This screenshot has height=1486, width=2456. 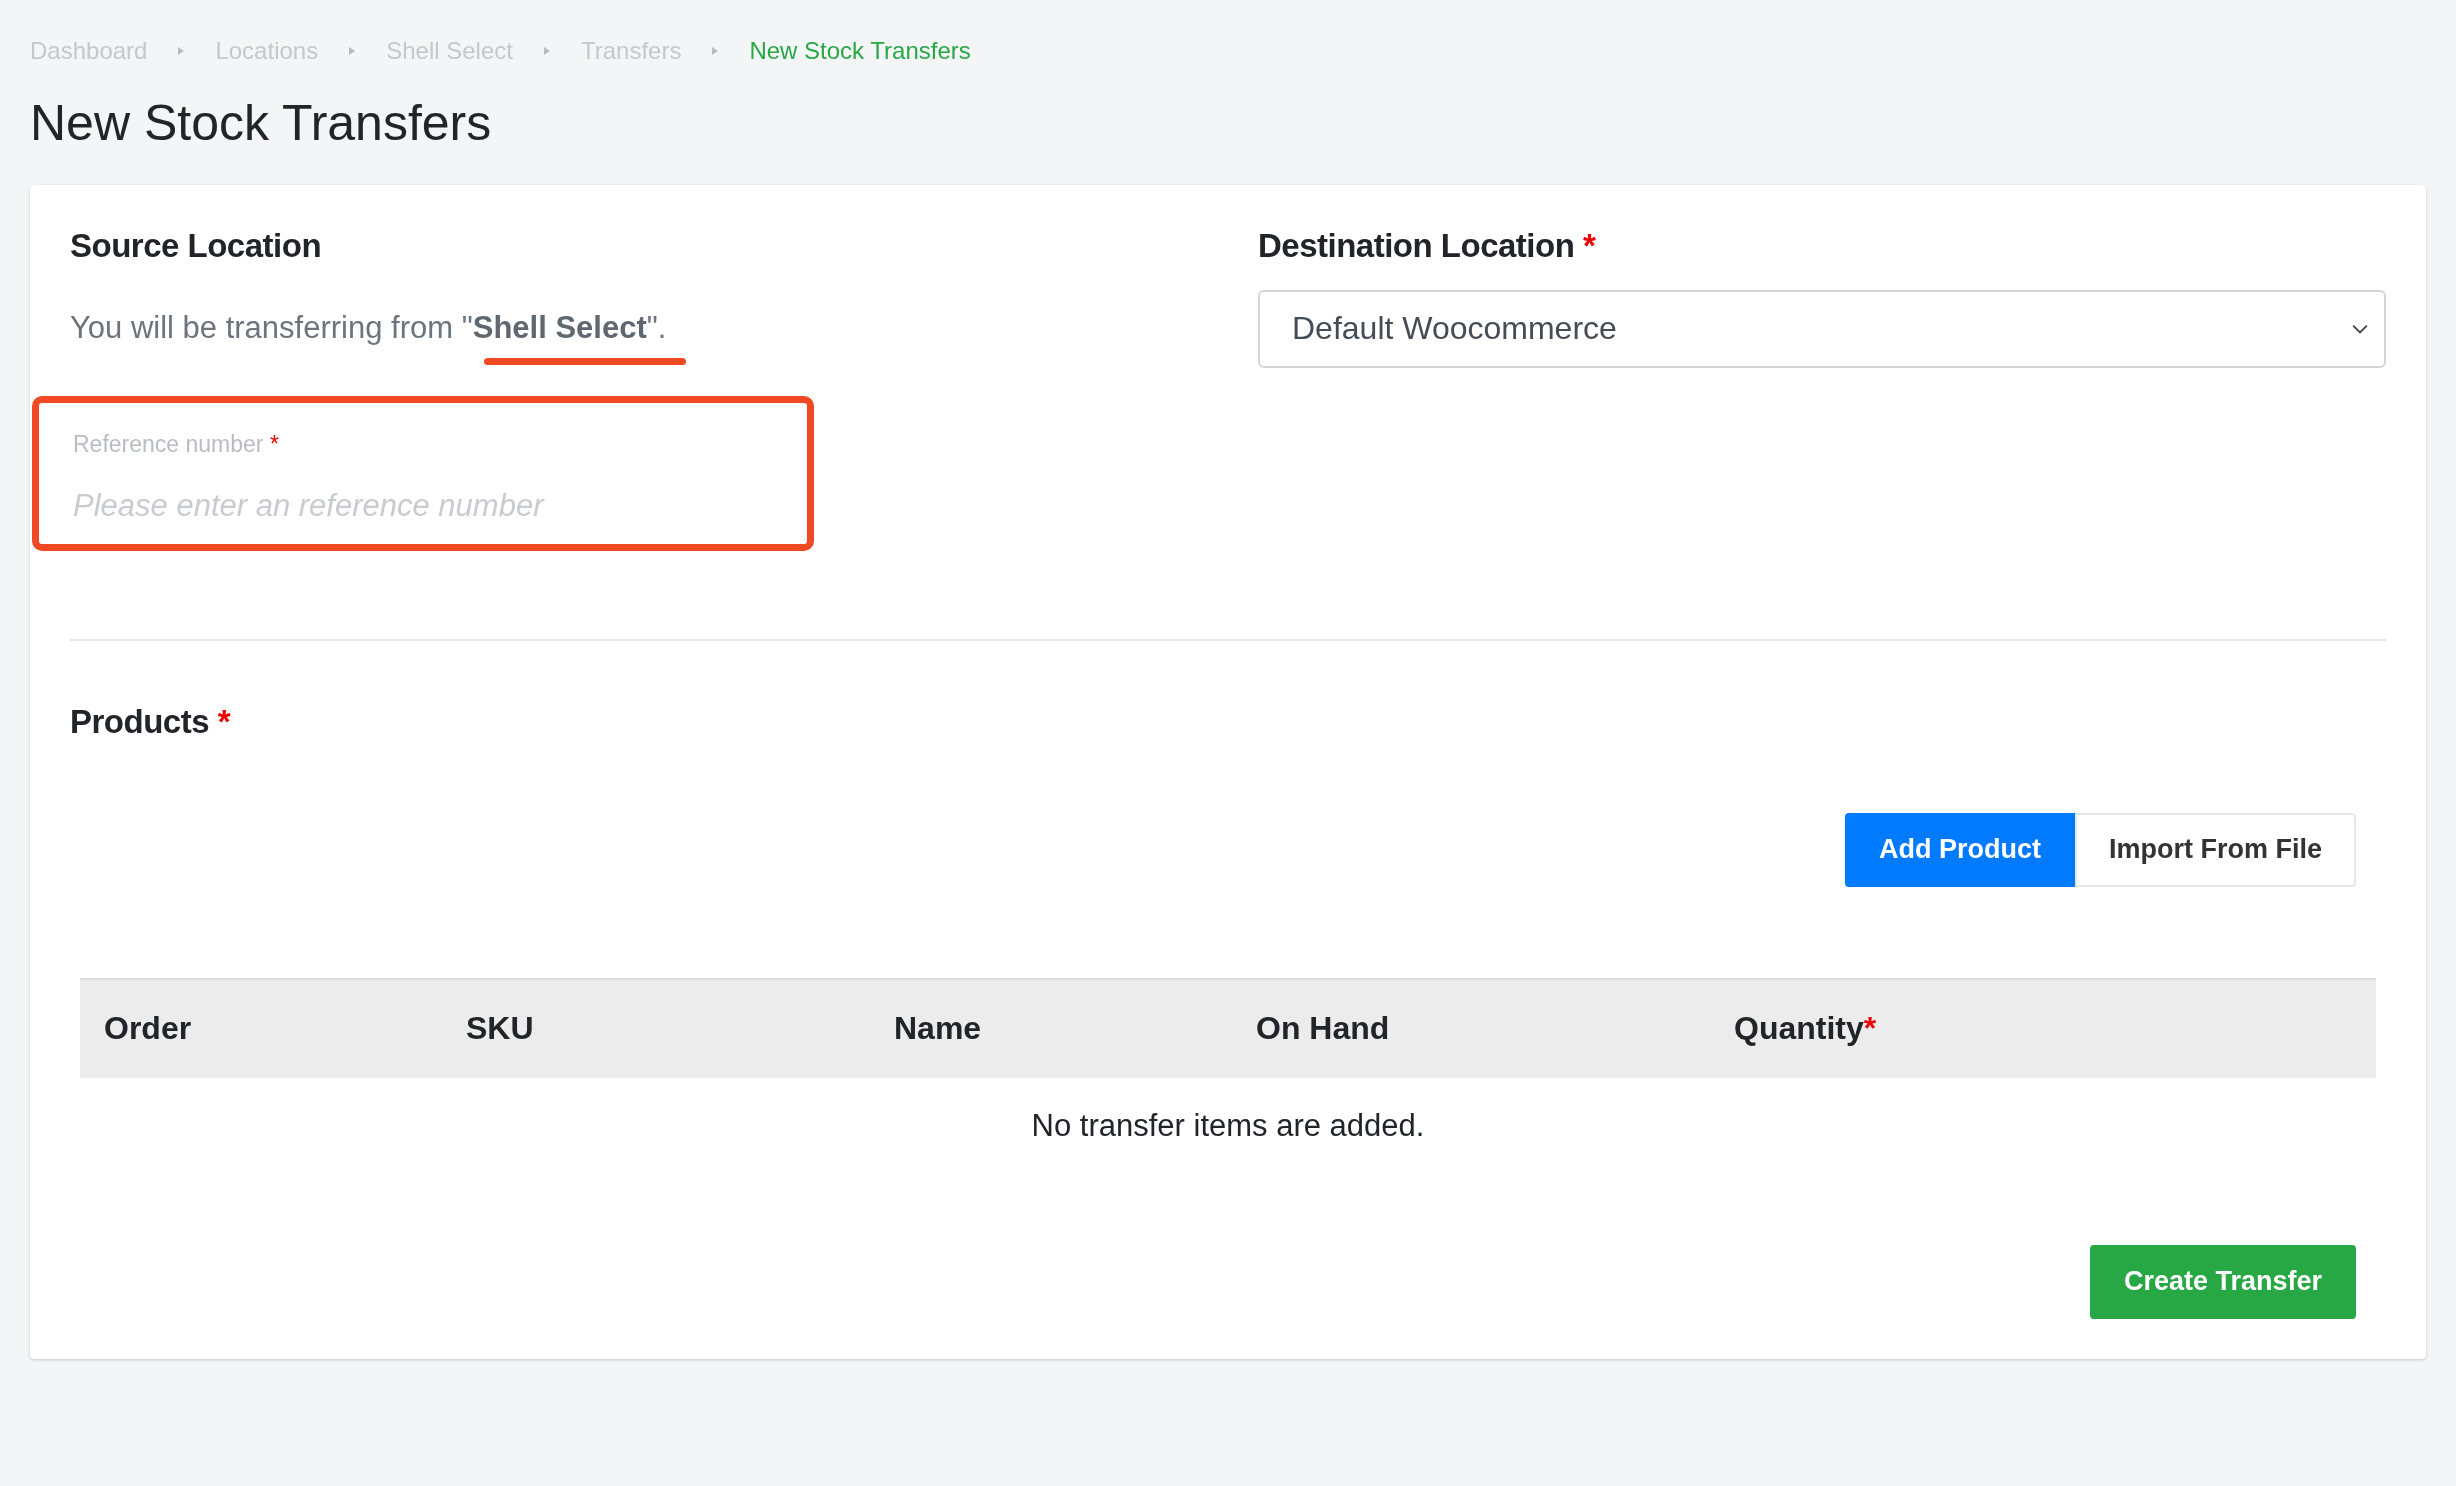 What do you see at coordinates (1323, 1029) in the screenshot?
I see `column-header: On Hand` at bounding box center [1323, 1029].